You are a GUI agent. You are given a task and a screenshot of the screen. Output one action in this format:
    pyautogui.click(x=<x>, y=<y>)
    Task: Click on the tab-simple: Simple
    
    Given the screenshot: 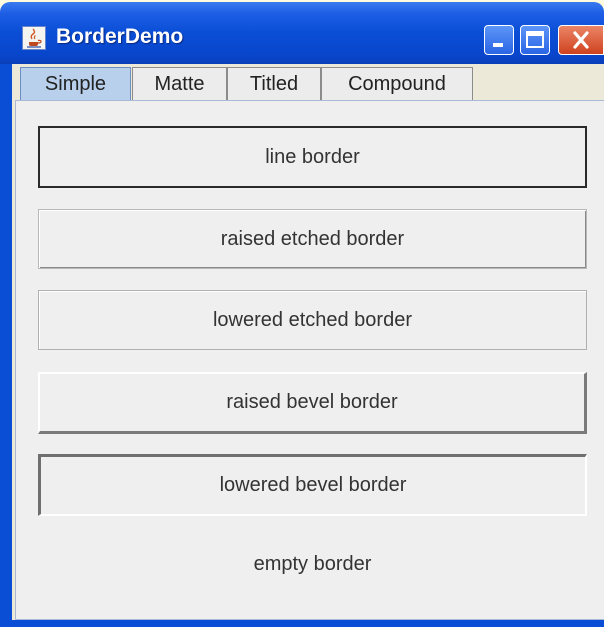 What is the action you would take?
    pyautogui.click(x=75, y=84)
    